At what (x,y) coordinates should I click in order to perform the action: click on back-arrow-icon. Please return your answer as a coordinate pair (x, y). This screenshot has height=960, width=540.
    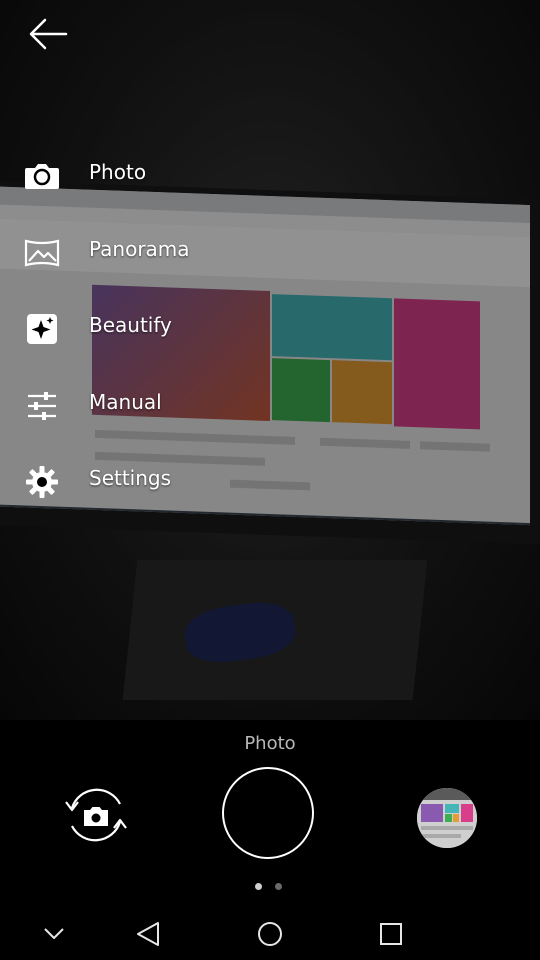
    Looking at the image, I should click on (48, 34).